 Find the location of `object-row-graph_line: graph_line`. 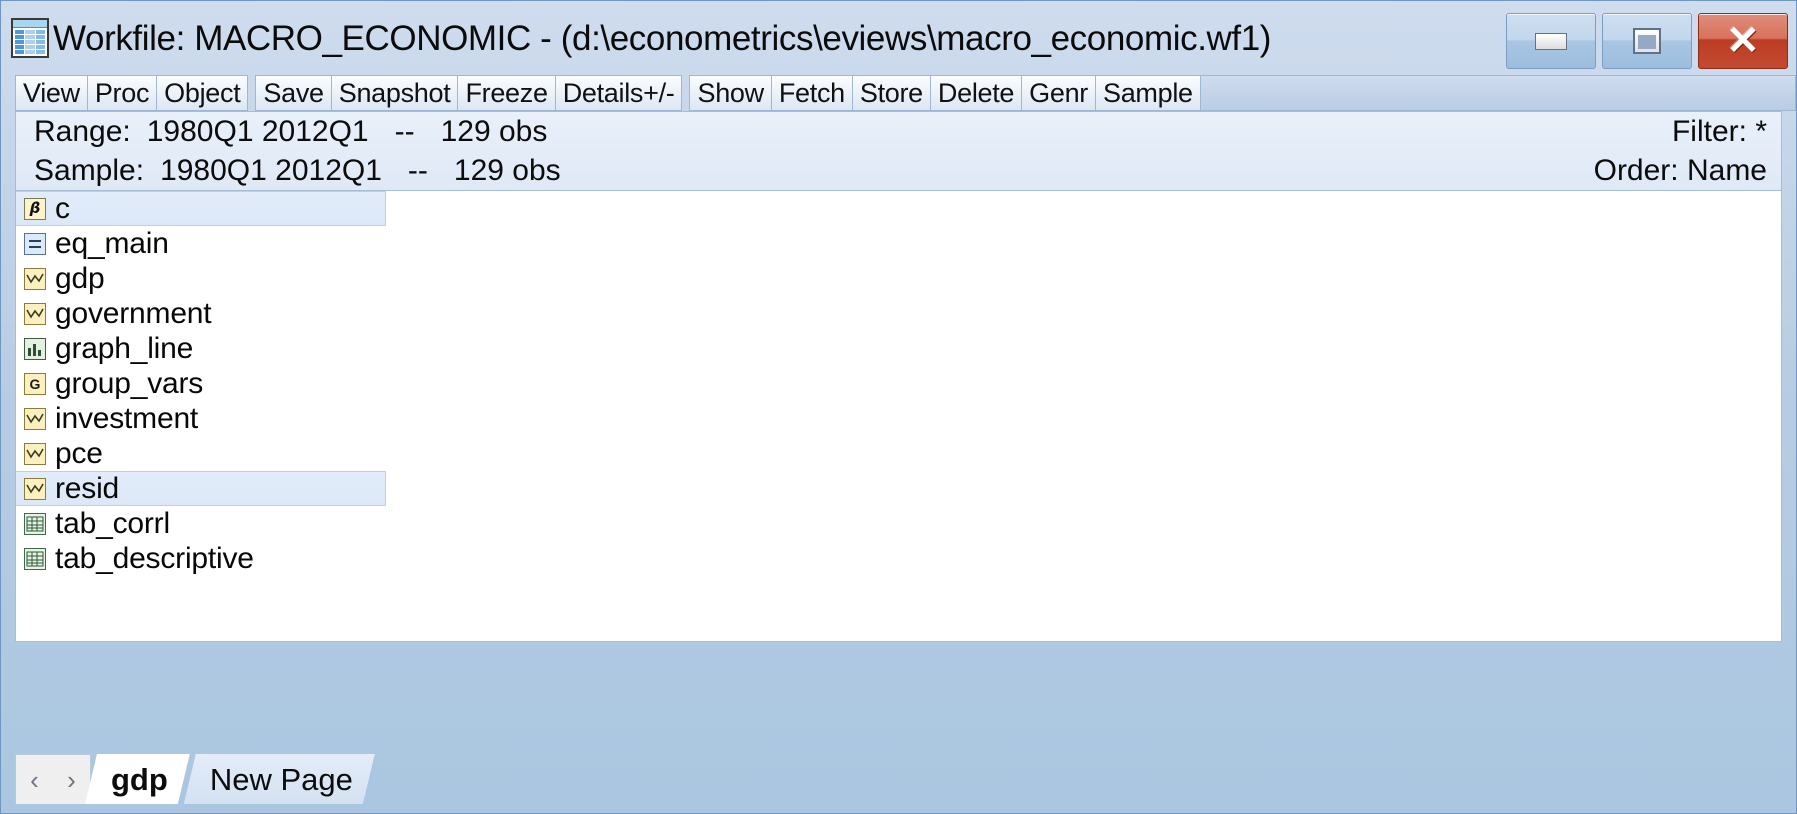

object-row-graph_line: graph_line is located at coordinates (898, 348).